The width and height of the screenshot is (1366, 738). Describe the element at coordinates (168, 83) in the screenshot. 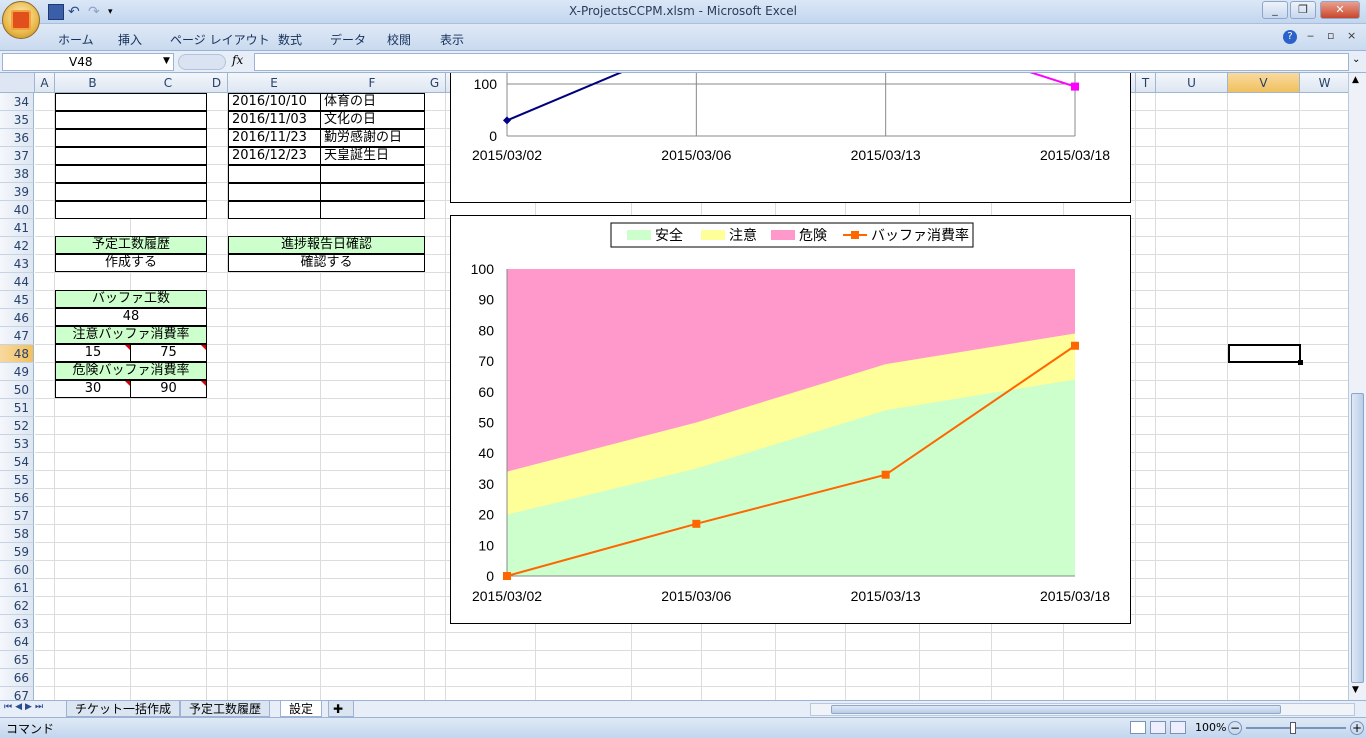

I see `column-header: C` at that location.